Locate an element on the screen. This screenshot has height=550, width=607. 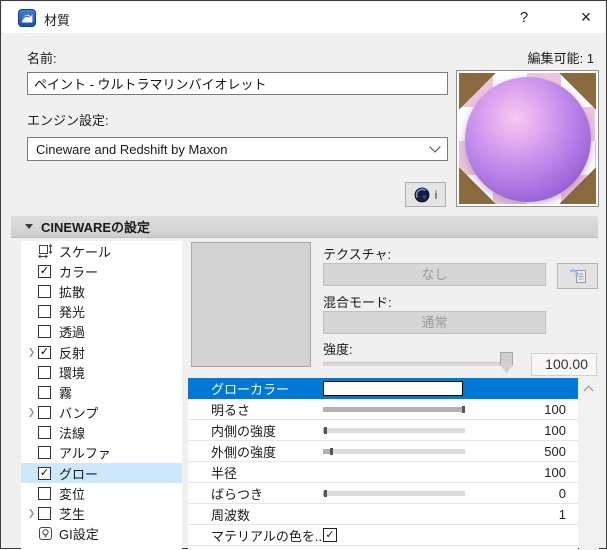
channel-label: 変位 is located at coordinates (72, 494).